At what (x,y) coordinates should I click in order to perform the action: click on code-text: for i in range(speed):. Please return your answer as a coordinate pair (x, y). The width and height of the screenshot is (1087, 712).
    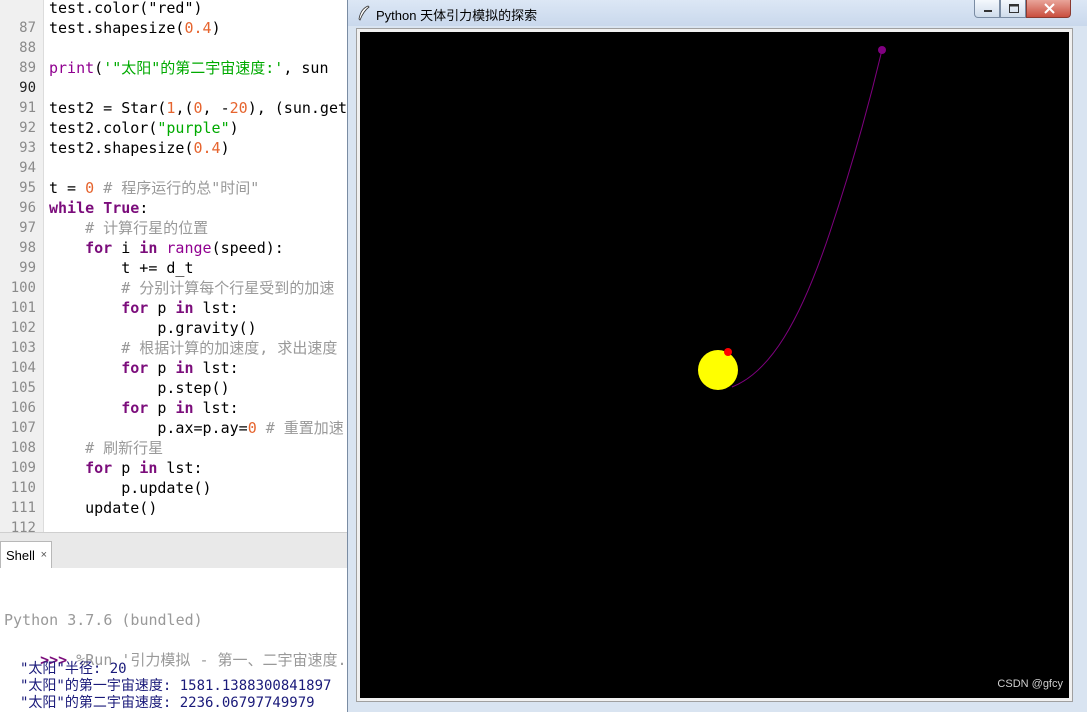
    Looking at the image, I should click on (184, 248).